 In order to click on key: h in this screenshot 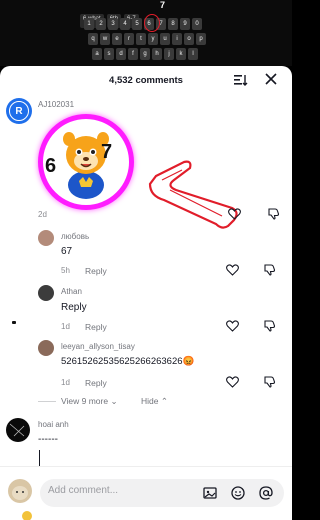, I will do `click(157, 54)`.